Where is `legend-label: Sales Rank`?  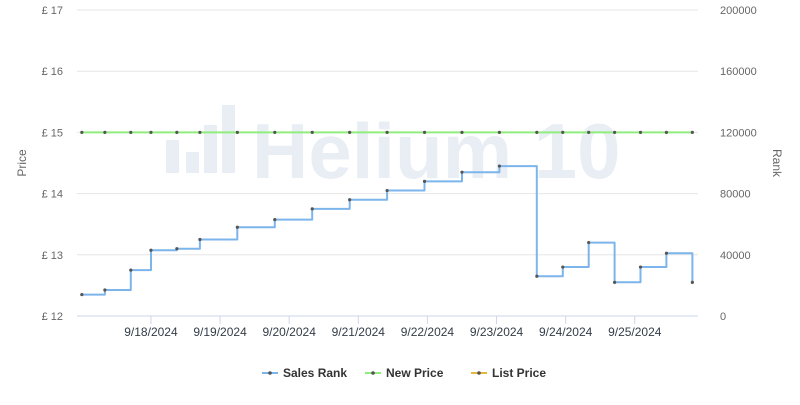 legend-label: Sales Rank is located at coordinates (315, 373).